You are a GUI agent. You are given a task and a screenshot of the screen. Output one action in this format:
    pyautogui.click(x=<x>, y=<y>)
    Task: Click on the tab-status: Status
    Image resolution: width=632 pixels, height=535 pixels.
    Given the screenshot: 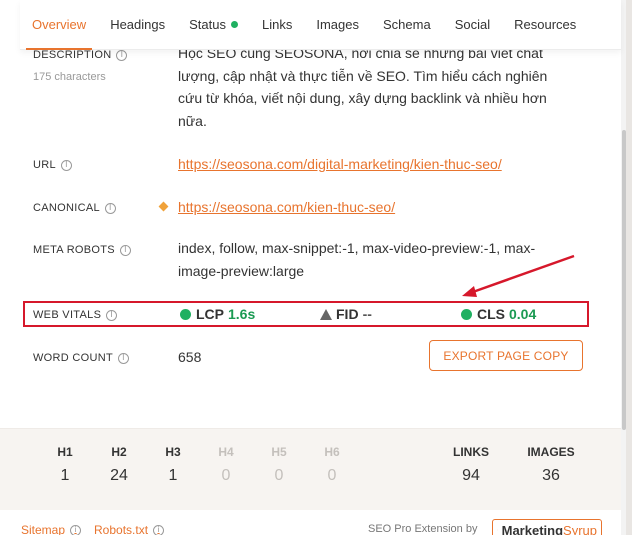 What is the action you would take?
    pyautogui.click(x=213, y=25)
    